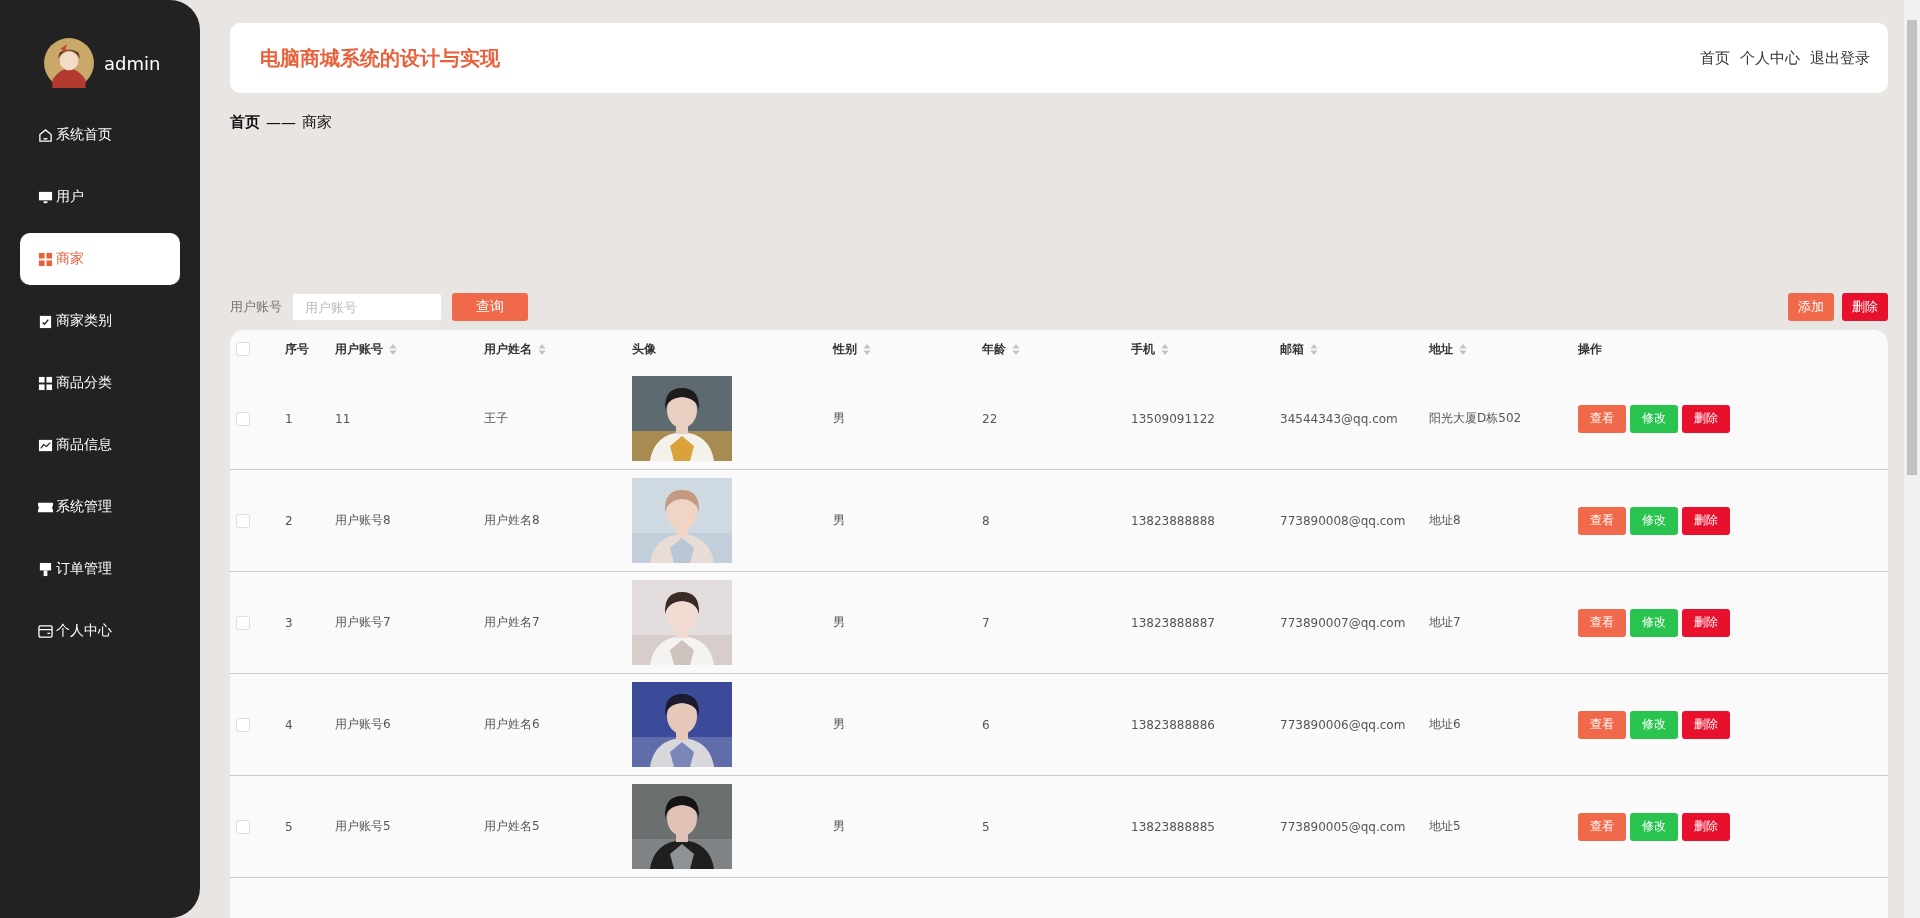  Describe the element at coordinates (100, 321) in the screenshot. I see `sidebar-item: 商家类别` at that location.